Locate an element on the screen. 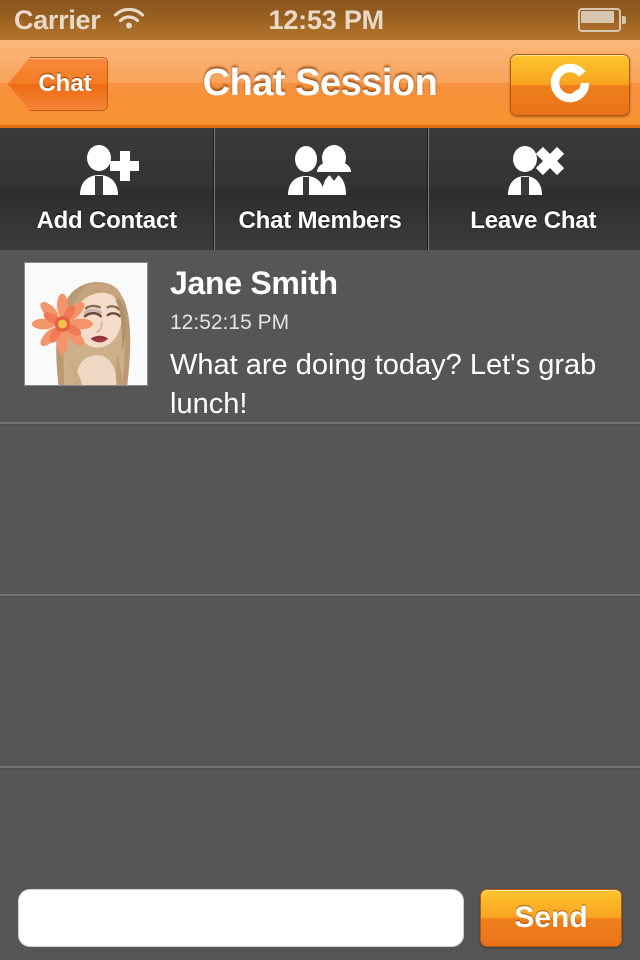 The height and width of the screenshot is (960, 640). person-add-icon is located at coordinates (107, 172).